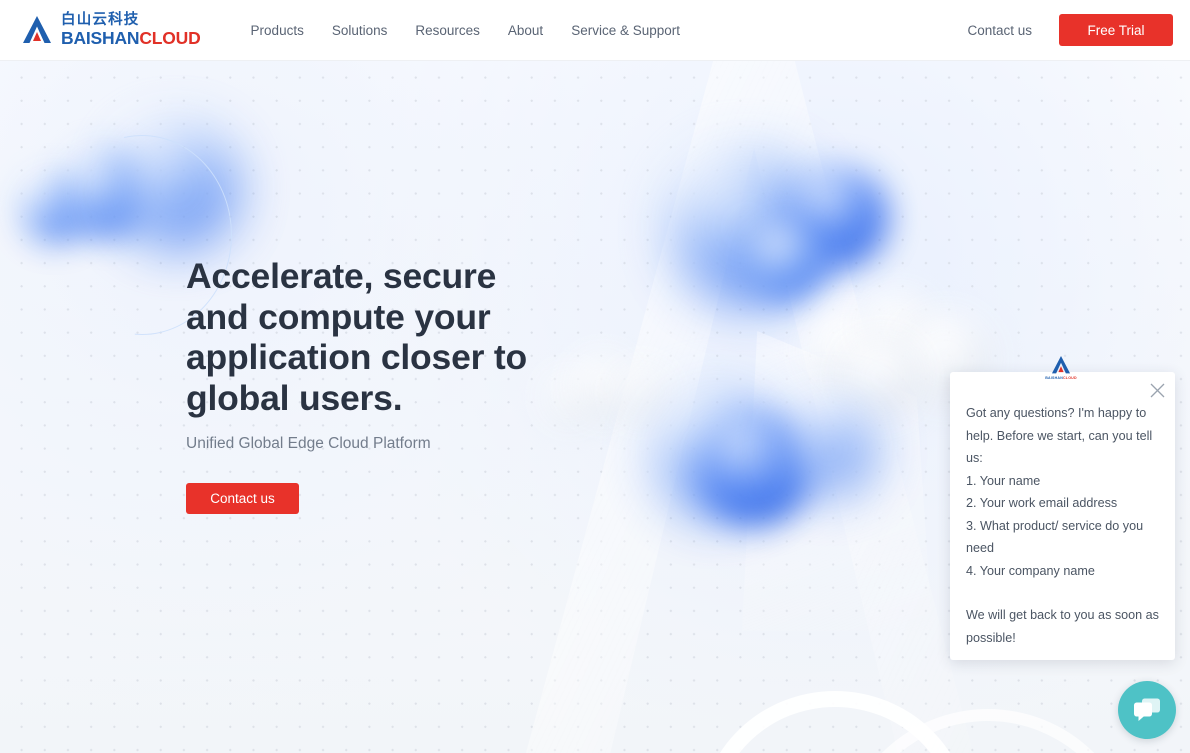  I want to click on chat-message-item-1: 1. Your name, so click(1003, 480).